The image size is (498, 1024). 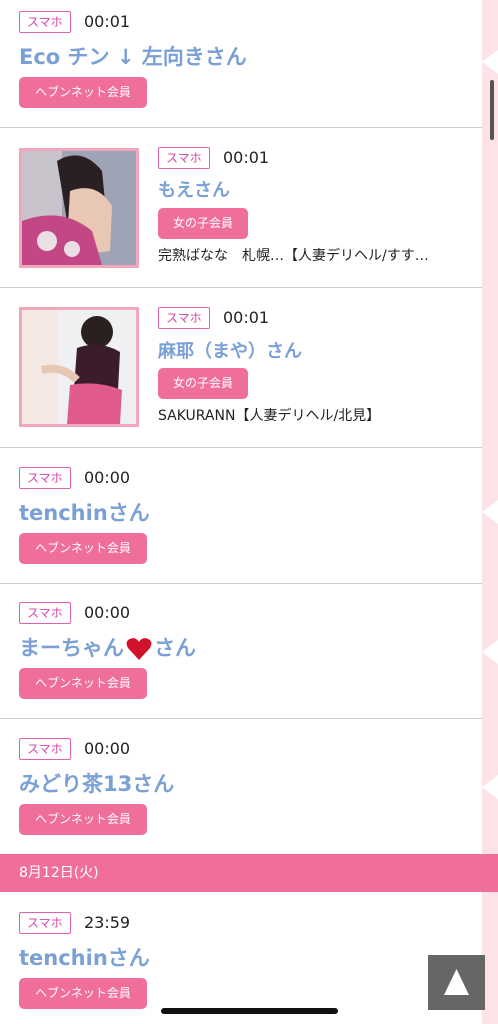 What do you see at coordinates (96, 783) in the screenshot?
I see `user-name: みどり茶13さん` at bounding box center [96, 783].